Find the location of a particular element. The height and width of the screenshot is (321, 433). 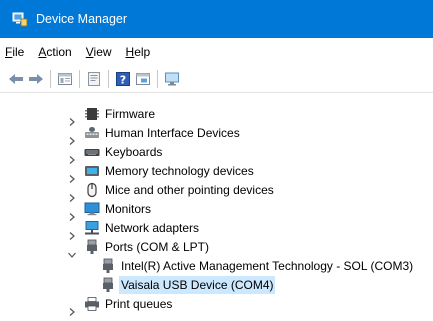

tree-item-keyboards: Keyboards is located at coordinates (124, 152).